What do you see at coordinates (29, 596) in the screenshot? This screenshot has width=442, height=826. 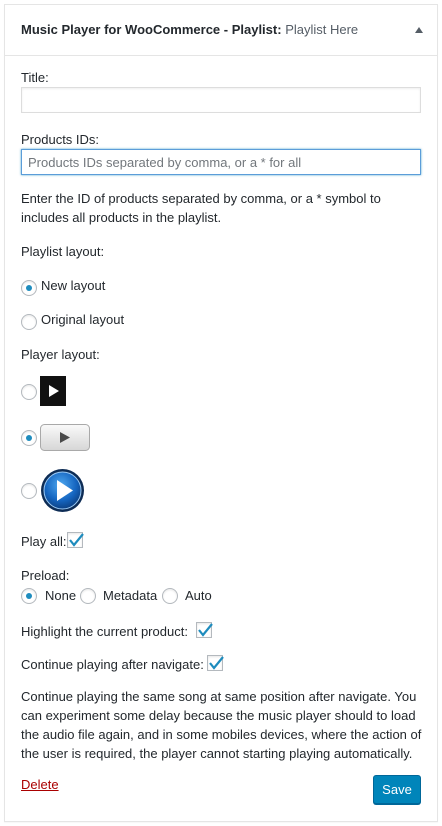 I see `preload-none-radio` at bounding box center [29, 596].